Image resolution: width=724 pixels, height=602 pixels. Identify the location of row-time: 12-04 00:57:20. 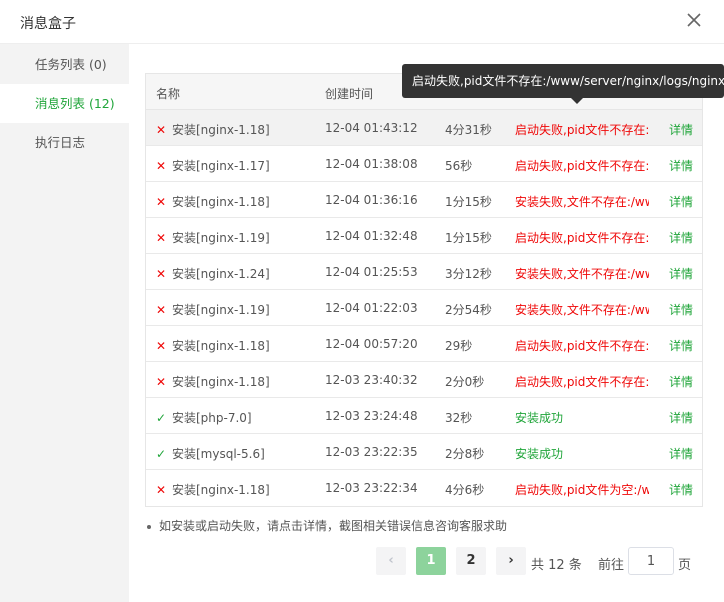
(371, 344).